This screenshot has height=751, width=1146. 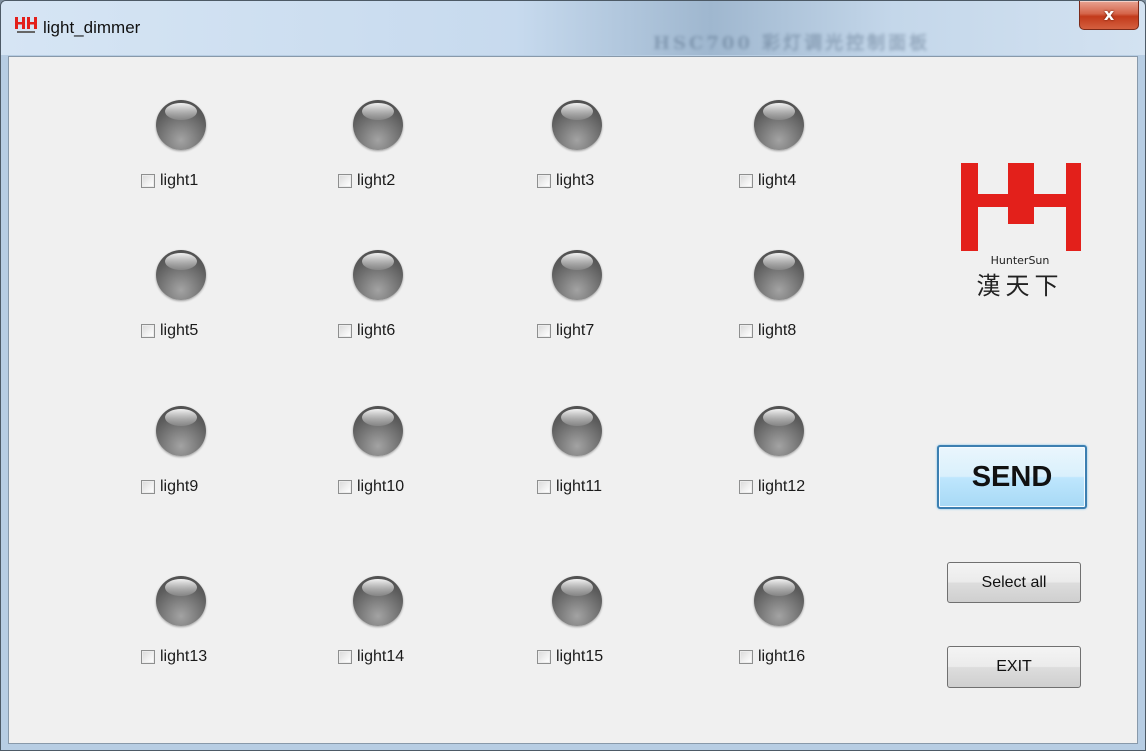 I want to click on light-cell: light14, so click(x=438, y=631).